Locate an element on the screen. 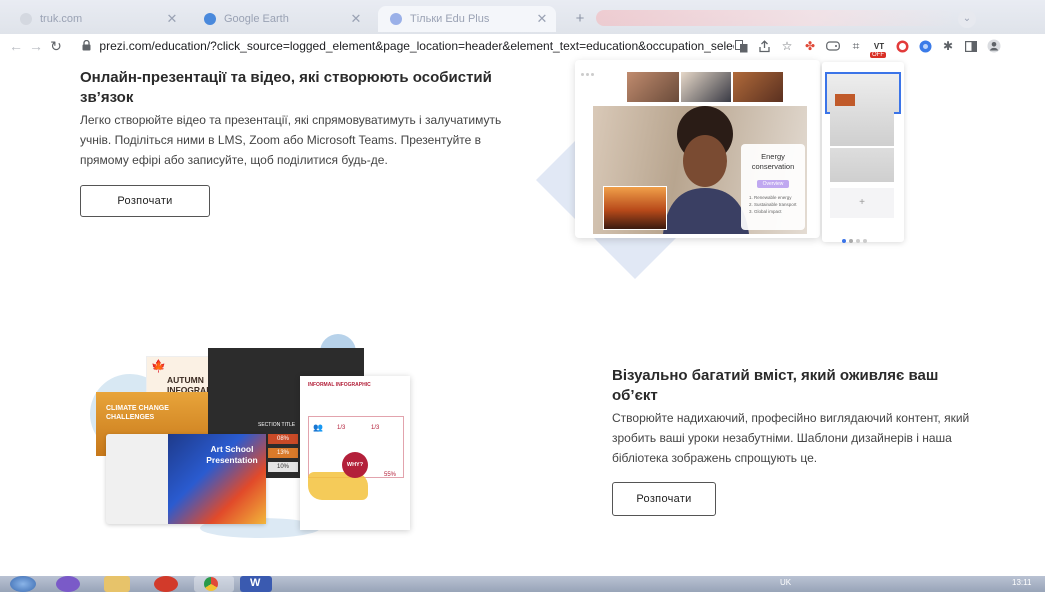 The width and height of the screenshot is (1045, 592). new-tab-button: + is located at coordinates (580, 19).